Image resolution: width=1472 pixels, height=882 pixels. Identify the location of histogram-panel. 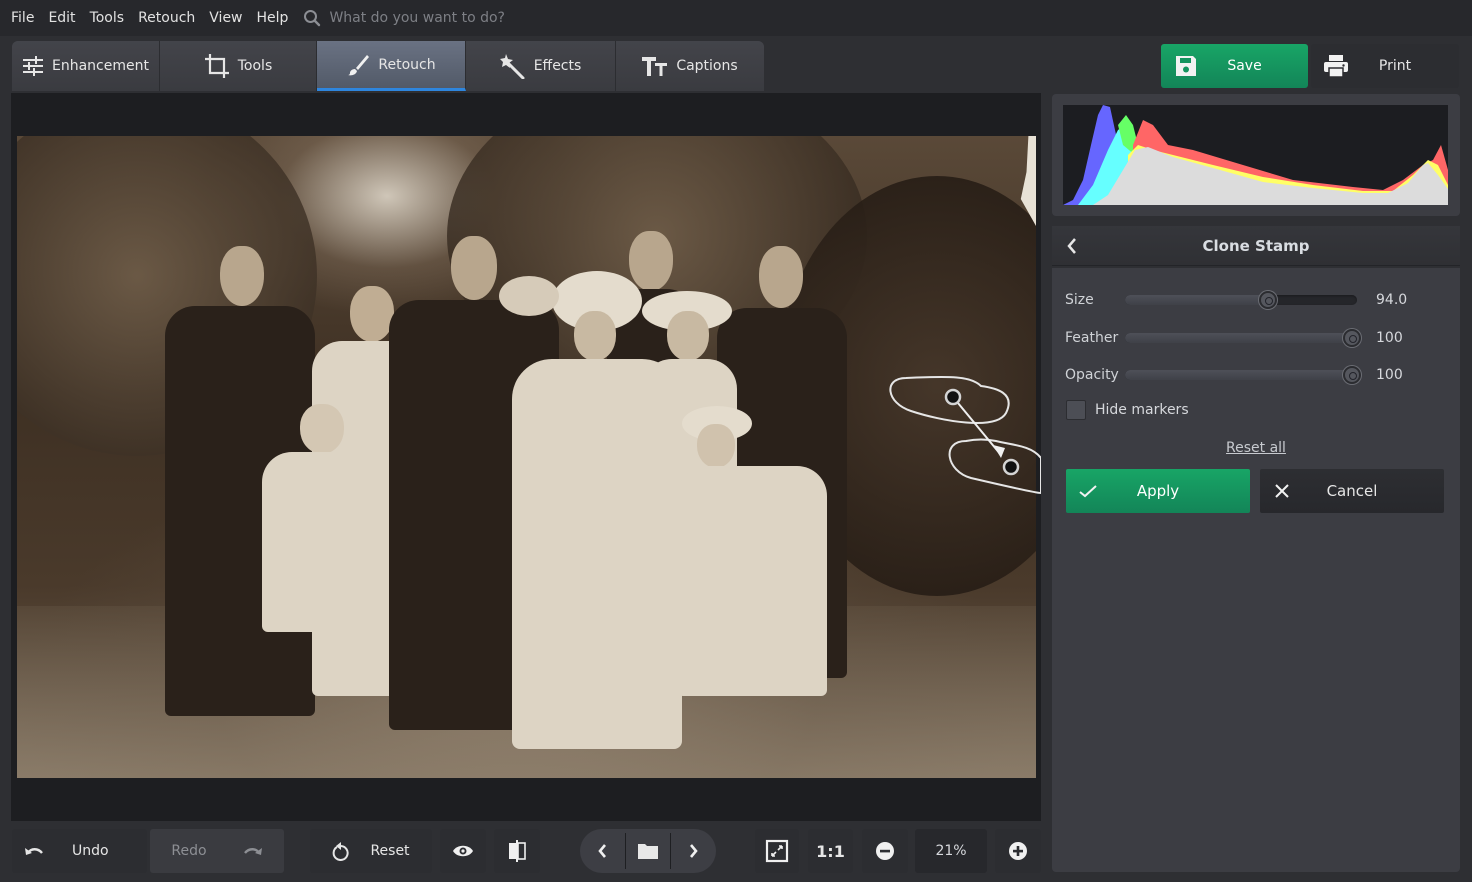
(1256, 155).